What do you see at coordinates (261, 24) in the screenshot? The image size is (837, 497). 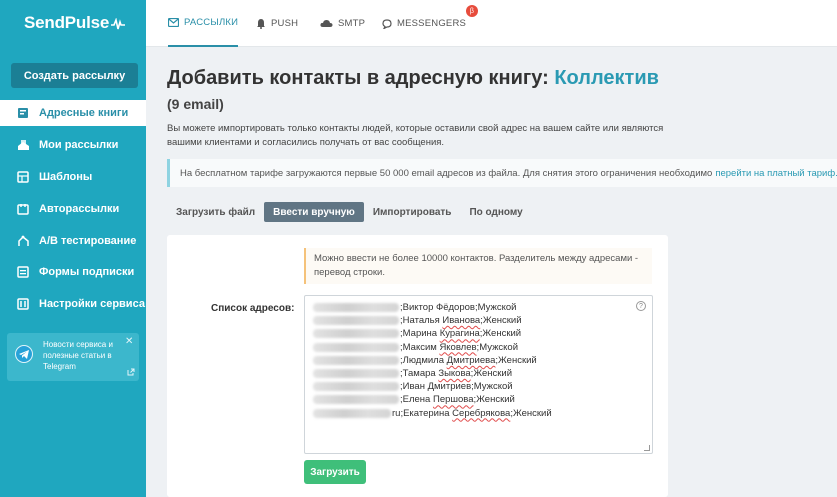 I see `bell-icon` at bounding box center [261, 24].